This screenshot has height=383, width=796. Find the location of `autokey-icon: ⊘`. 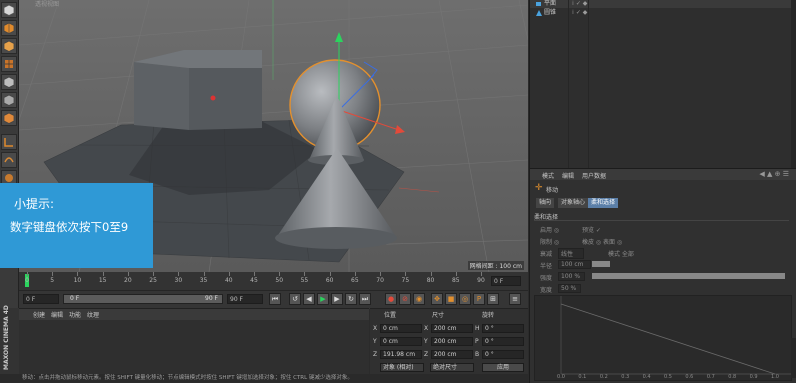

autokey-icon: ⊘ is located at coordinates (405, 299).